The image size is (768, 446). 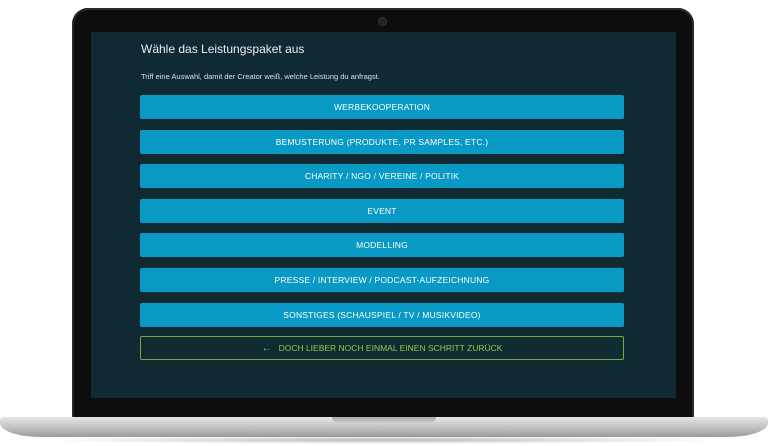 I want to click on arrow-left-icon: ←, so click(x=266, y=348).